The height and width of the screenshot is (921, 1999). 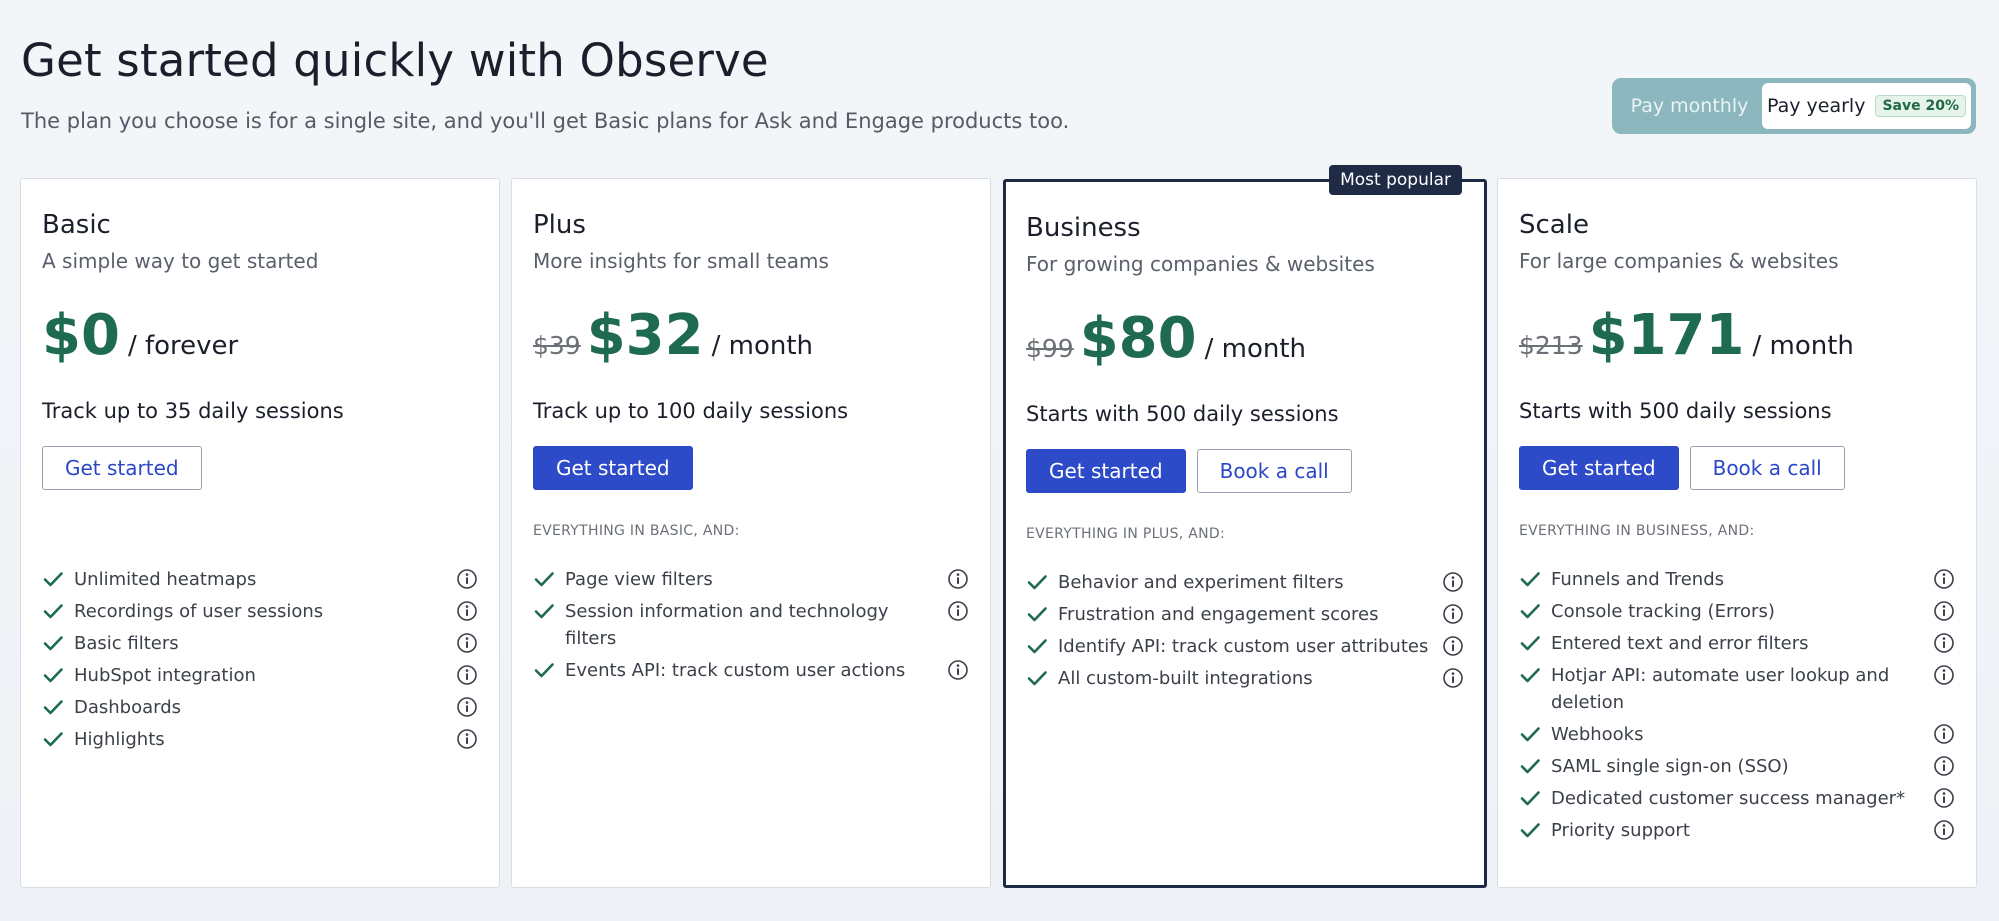 I want to click on plan-tagline: A simple way to get started, so click(x=180, y=261).